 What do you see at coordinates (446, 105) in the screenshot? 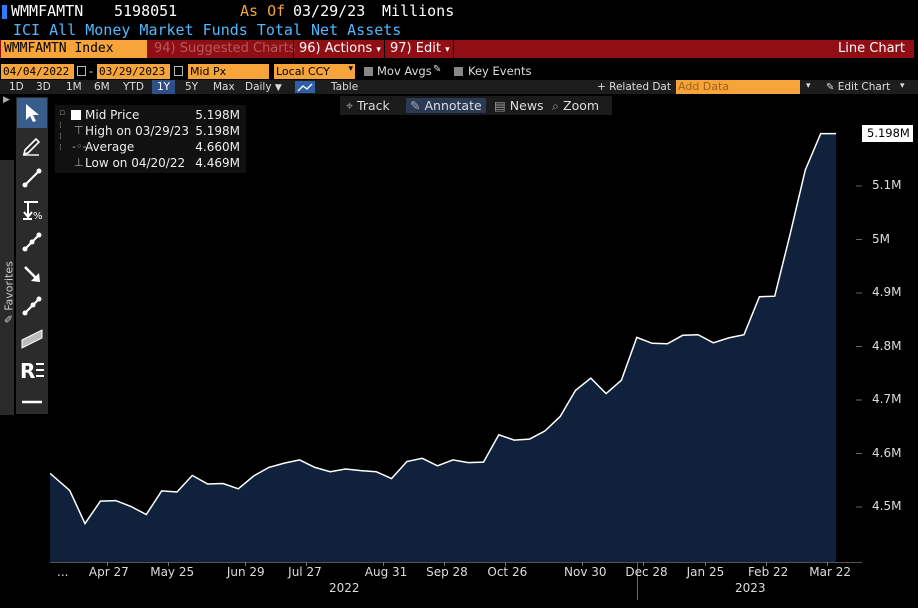
I see `annotate-tool: ✎ Annotate` at bounding box center [446, 105].